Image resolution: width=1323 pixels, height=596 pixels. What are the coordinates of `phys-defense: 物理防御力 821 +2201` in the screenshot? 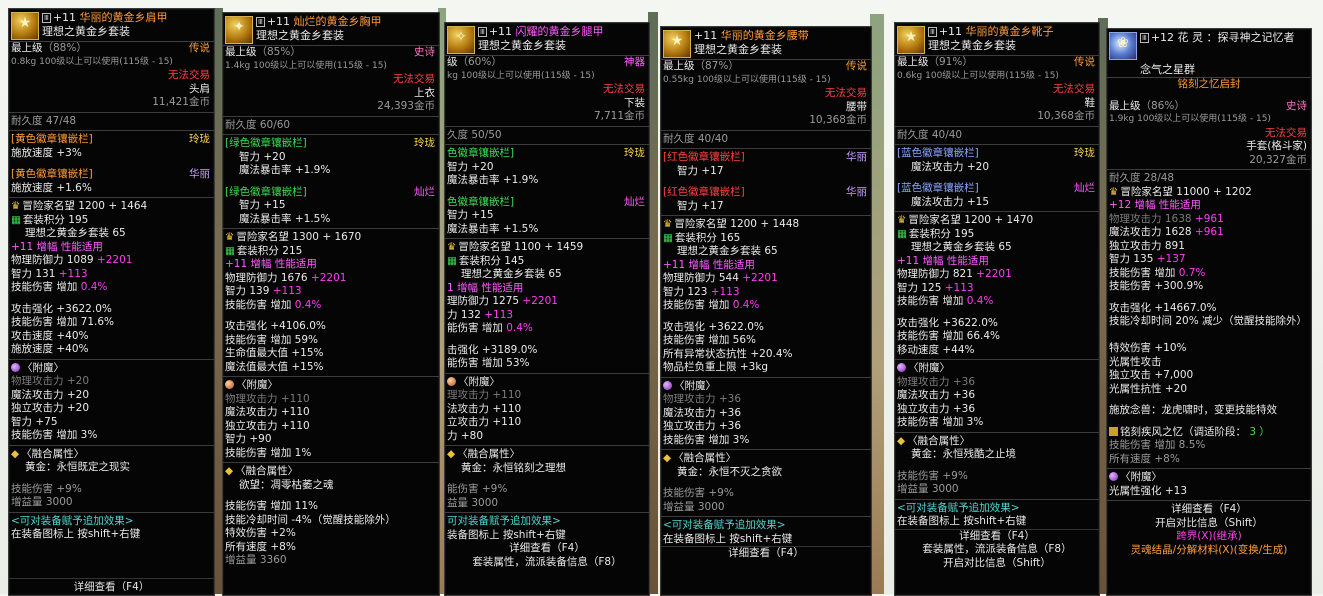 It's located at (954, 274).